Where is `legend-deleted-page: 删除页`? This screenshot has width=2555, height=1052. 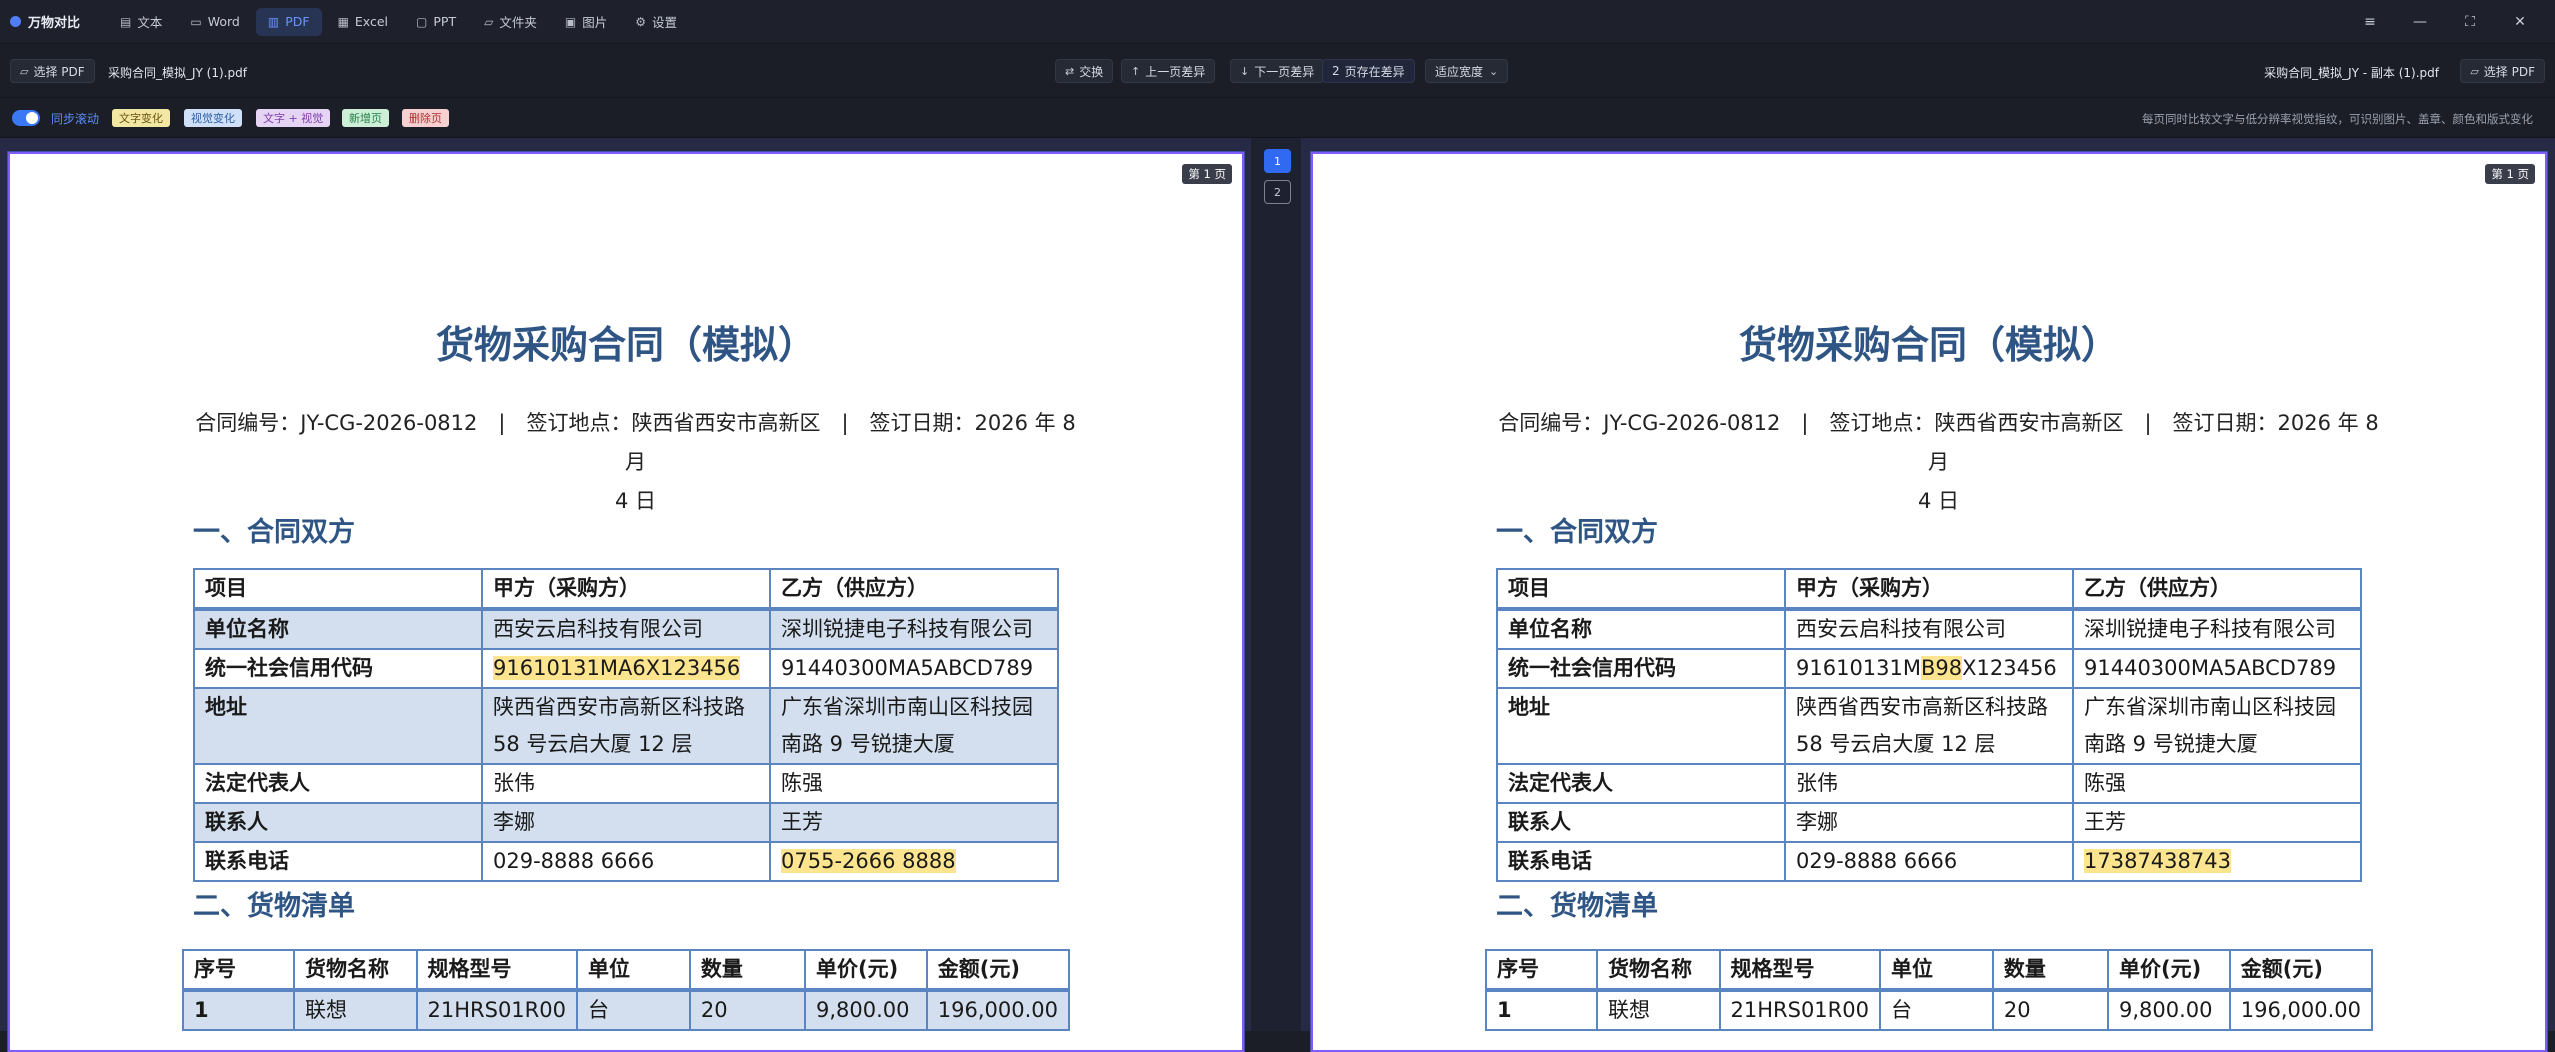 legend-deleted-page: 删除页 is located at coordinates (425, 118).